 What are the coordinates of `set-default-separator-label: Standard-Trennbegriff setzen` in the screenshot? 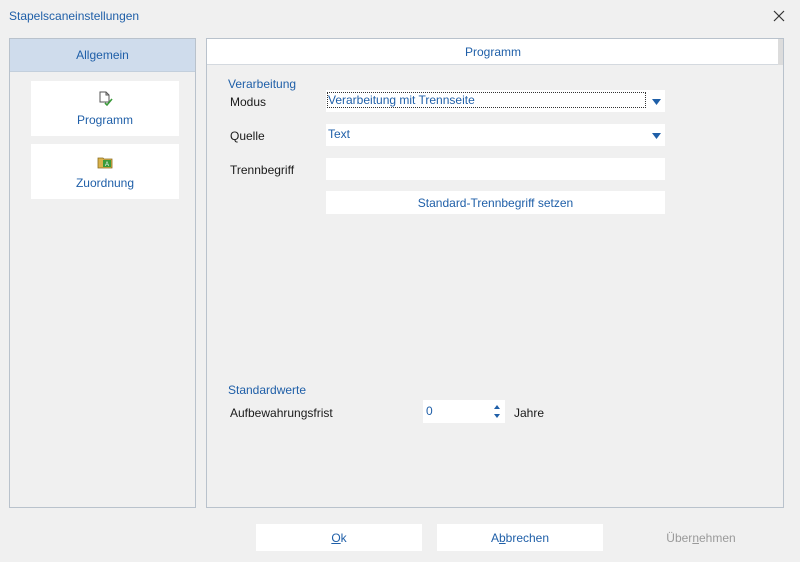 It's located at (495, 202).